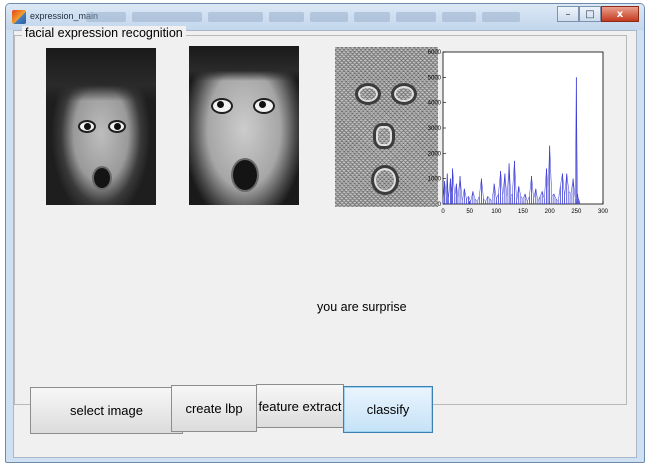 The height and width of the screenshot is (466, 649). Describe the element at coordinates (386, 127) in the screenshot. I see `lbp-image` at that location.